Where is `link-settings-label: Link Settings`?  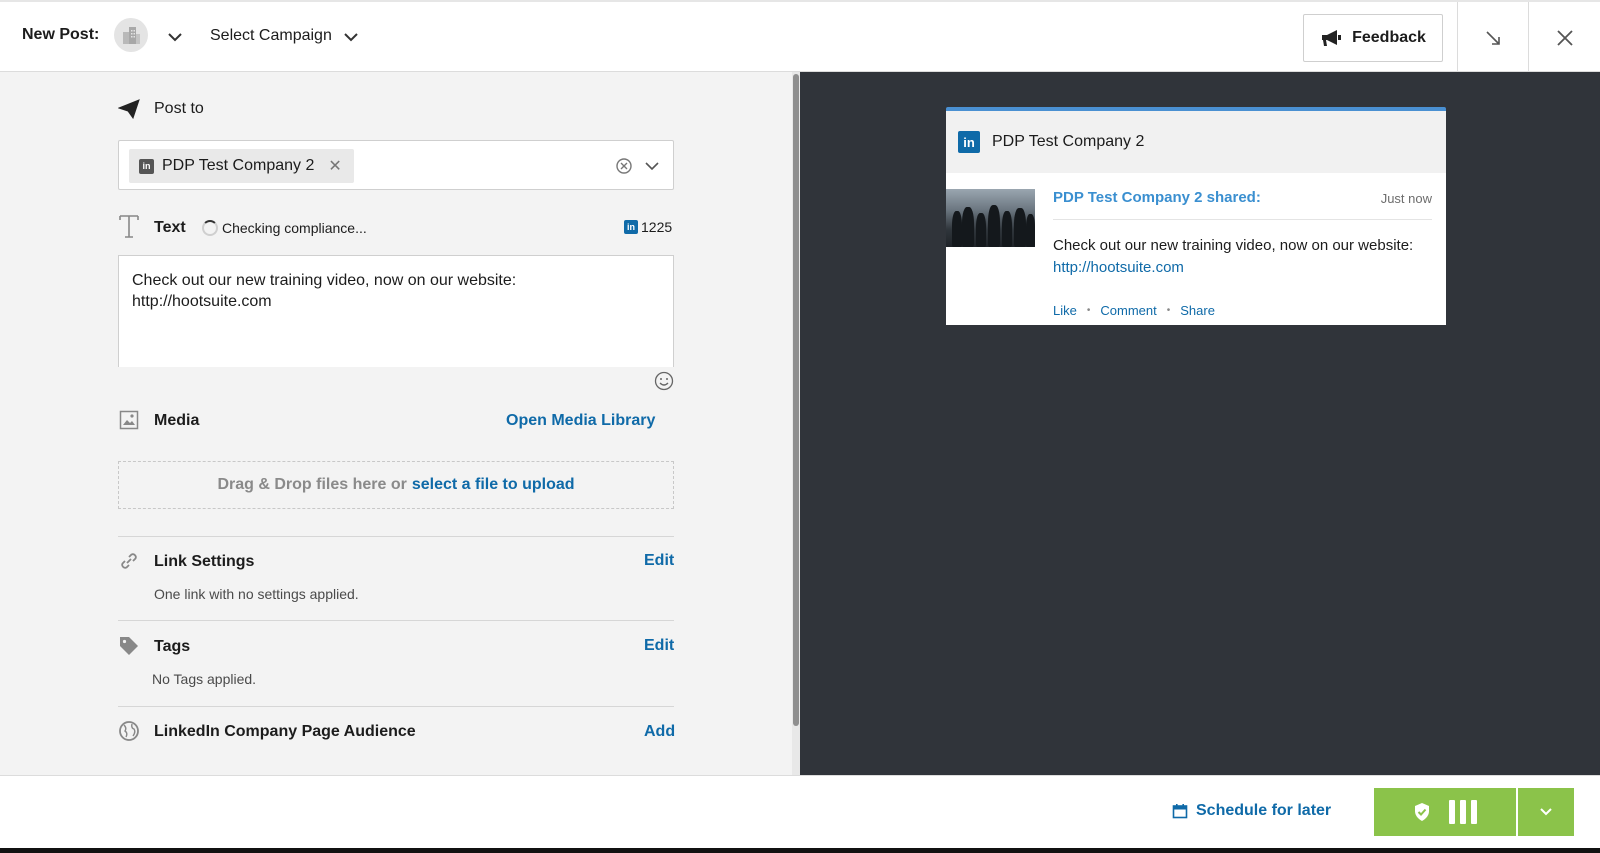 link-settings-label: Link Settings is located at coordinates (204, 561).